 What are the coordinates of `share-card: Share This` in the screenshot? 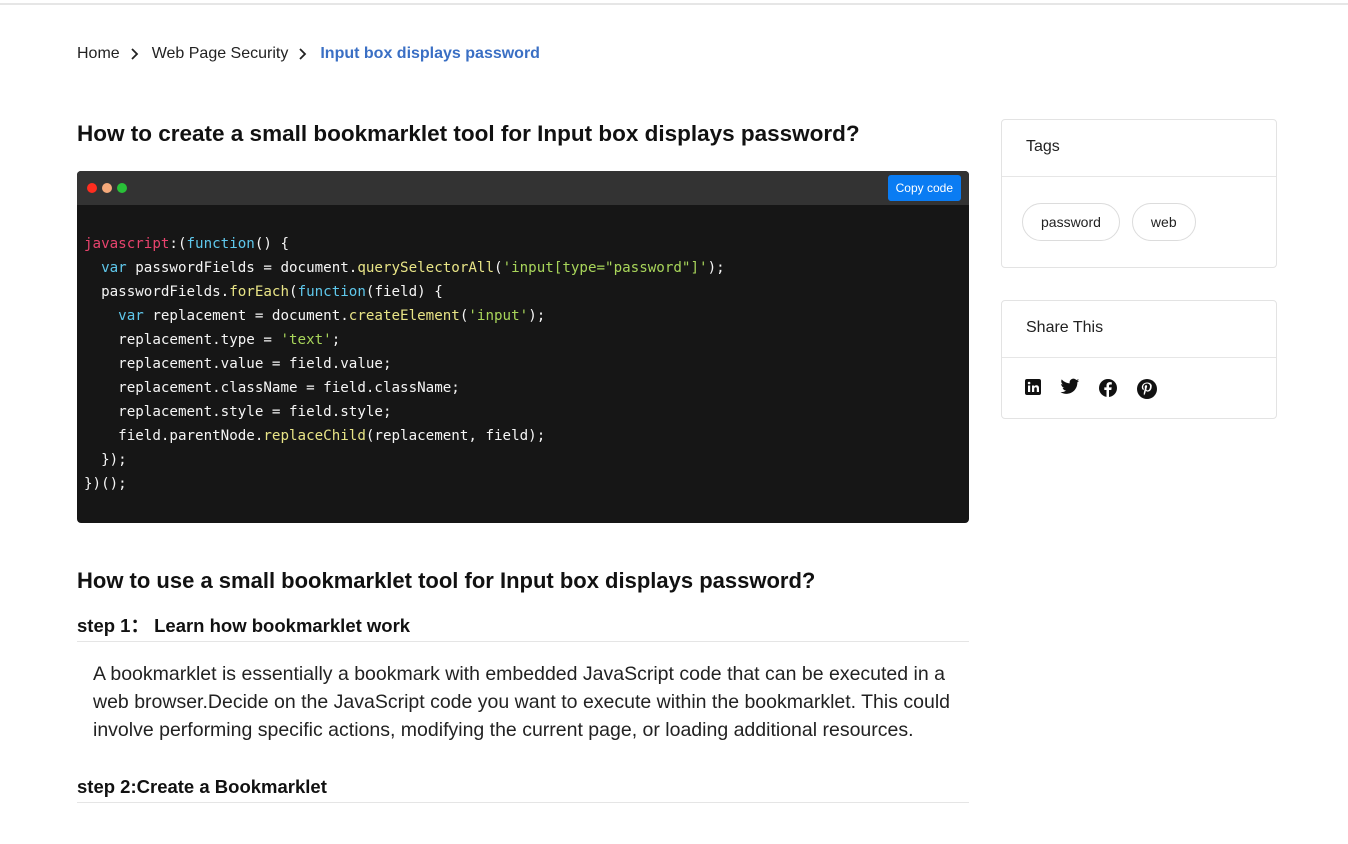 It's located at (1139, 359).